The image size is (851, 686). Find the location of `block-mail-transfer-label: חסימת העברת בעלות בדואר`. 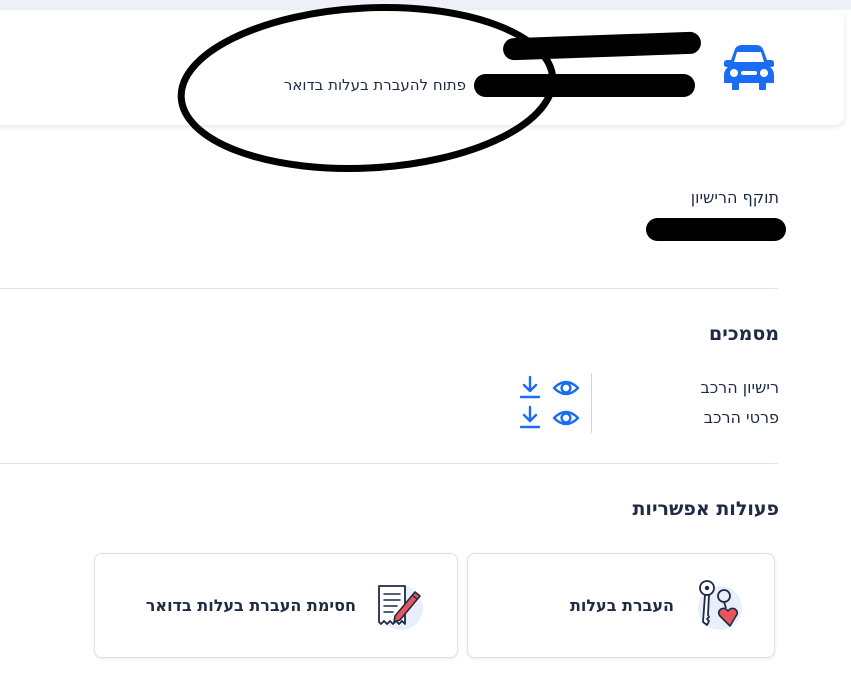

block-mail-transfer-label: חסימת העברת בעלות בדואר is located at coordinates (250, 605).